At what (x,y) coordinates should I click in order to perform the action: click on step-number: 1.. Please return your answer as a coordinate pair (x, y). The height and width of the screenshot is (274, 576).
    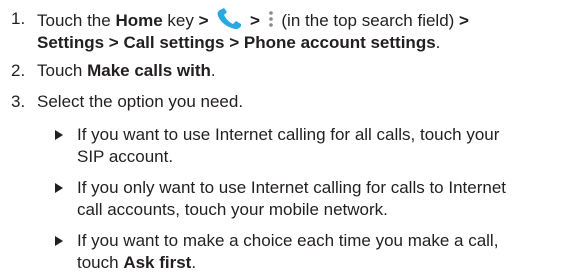
    Looking at the image, I should click on (18, 18).